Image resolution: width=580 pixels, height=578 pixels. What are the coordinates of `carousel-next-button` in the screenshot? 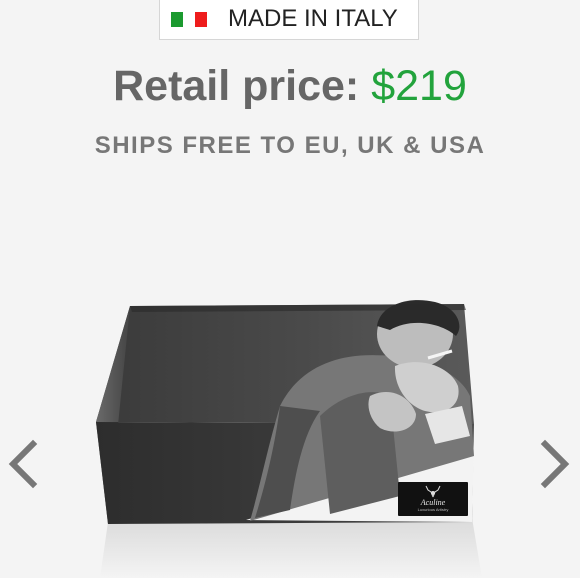 It's located at (555, 466).